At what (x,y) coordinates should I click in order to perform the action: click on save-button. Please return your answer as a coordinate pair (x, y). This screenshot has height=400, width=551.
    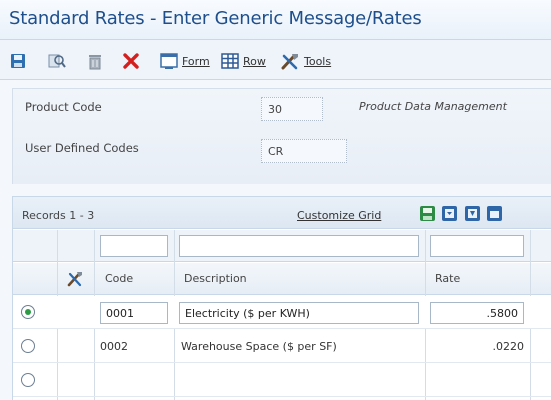
    Looking at the image, I should click on (18, 61).